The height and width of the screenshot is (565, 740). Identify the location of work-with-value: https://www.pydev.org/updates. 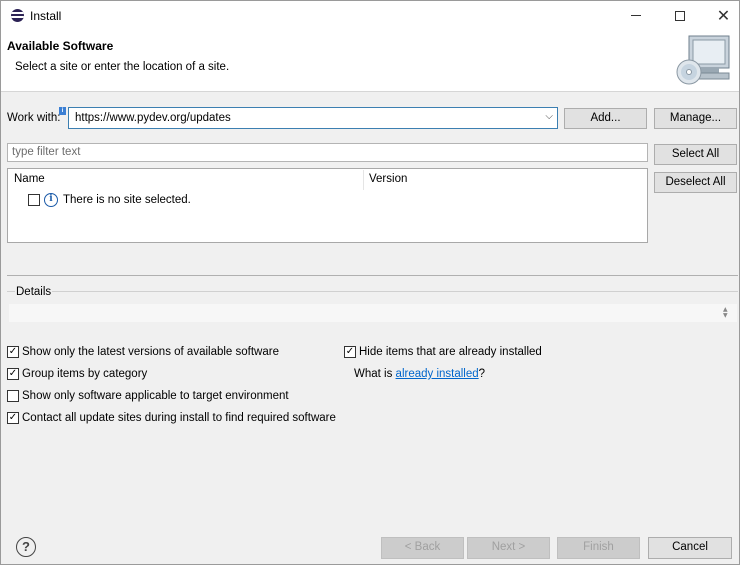
(153, 118).